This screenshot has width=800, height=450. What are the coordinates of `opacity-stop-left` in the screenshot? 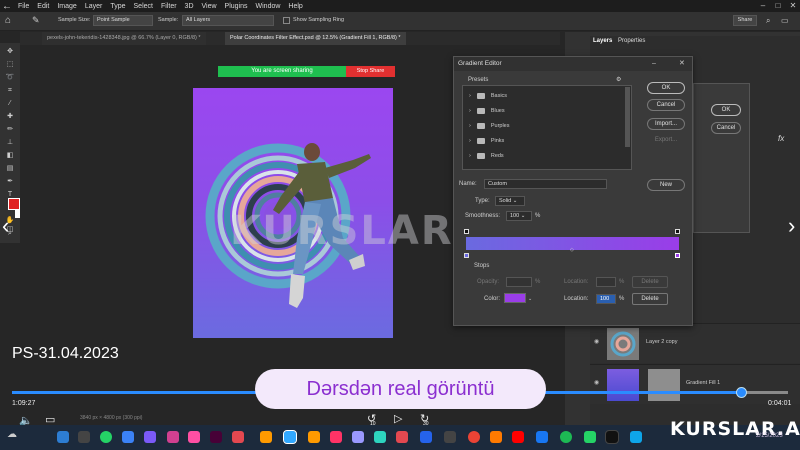 It's located at (466, 231).